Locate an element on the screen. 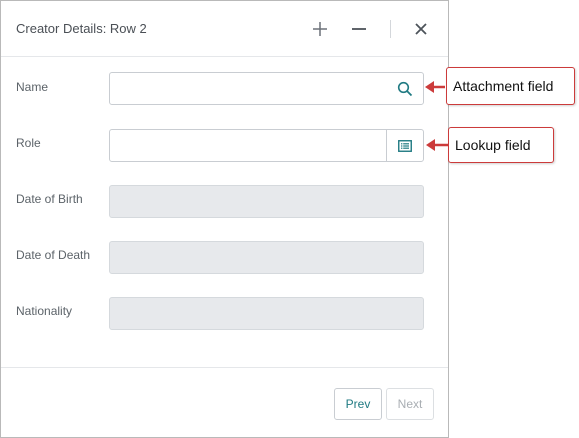 The width and height of the screenshot is (579, 438). lookup-field-arrow is located at coordinates (437, 145).